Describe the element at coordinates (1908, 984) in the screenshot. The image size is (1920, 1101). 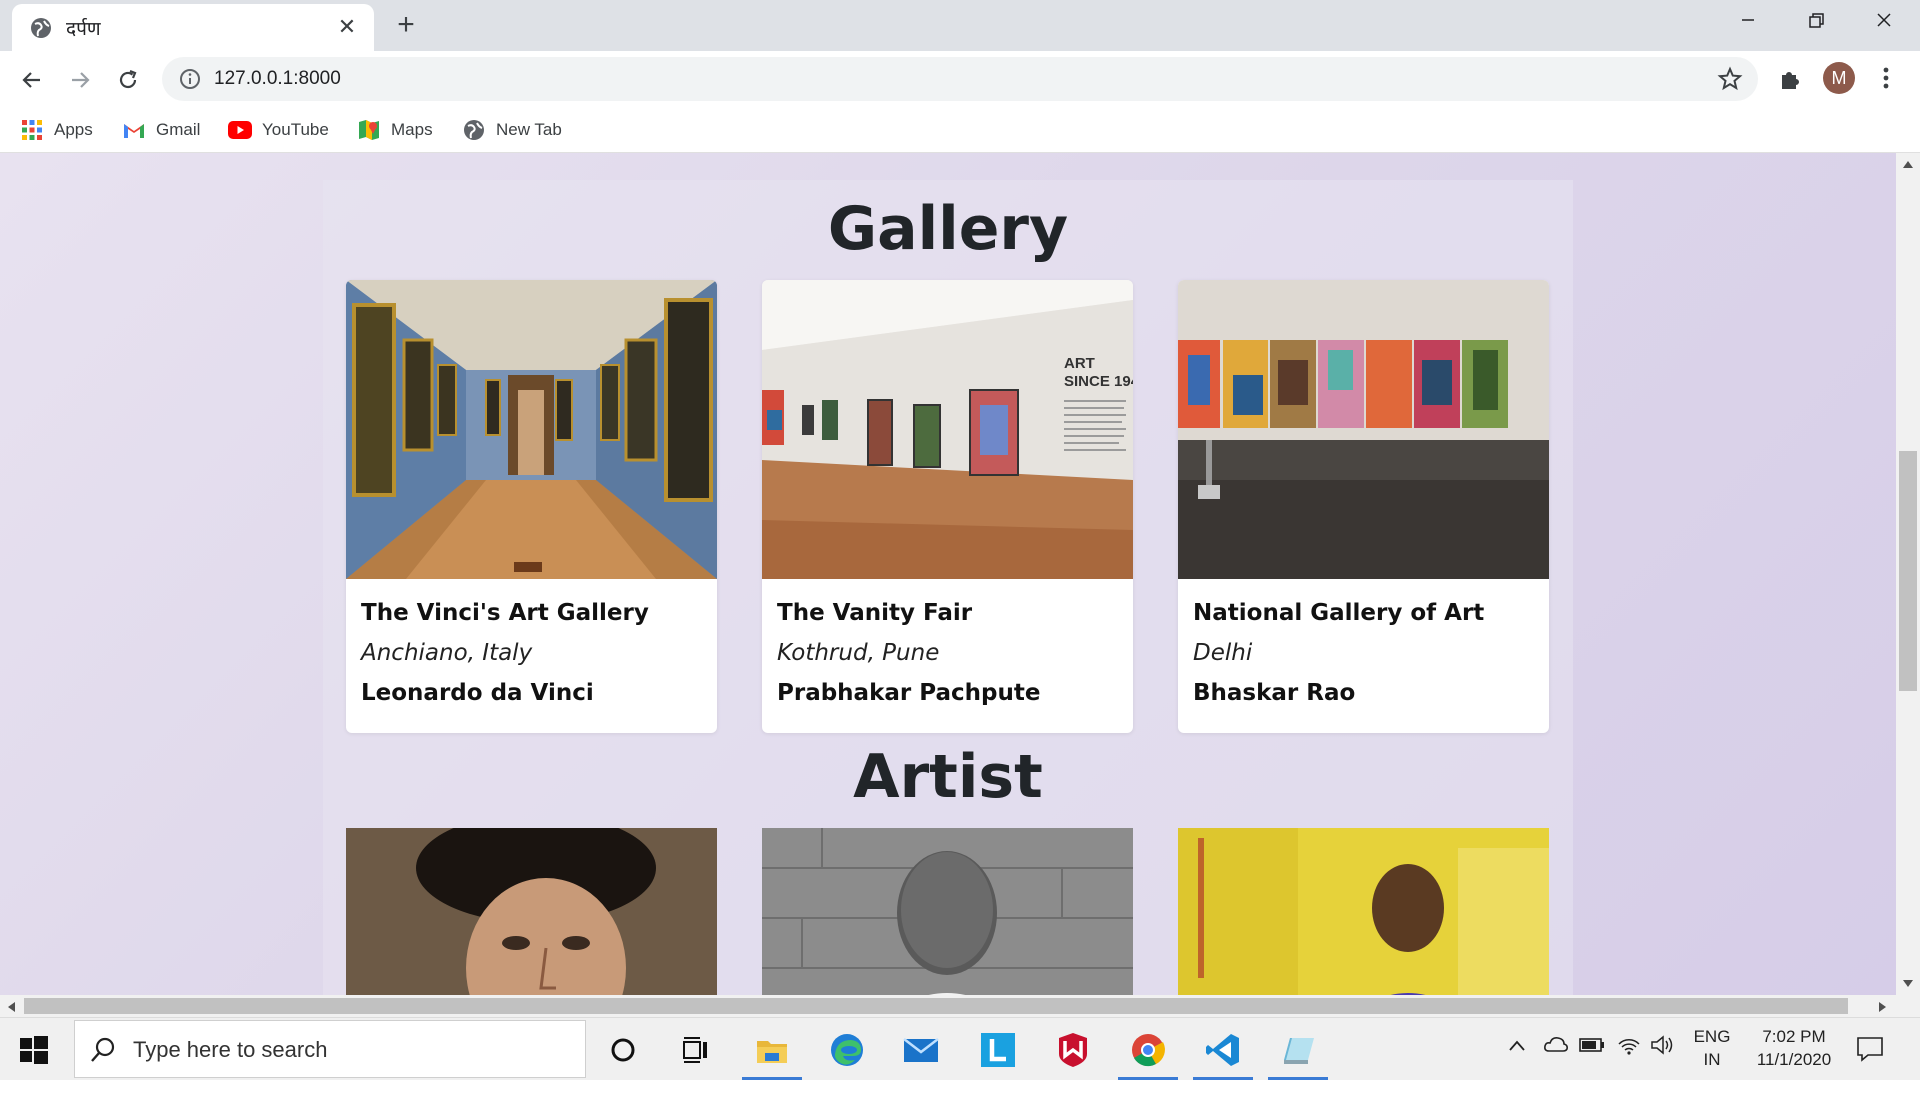
I see `scroll-down-icon` at that location.